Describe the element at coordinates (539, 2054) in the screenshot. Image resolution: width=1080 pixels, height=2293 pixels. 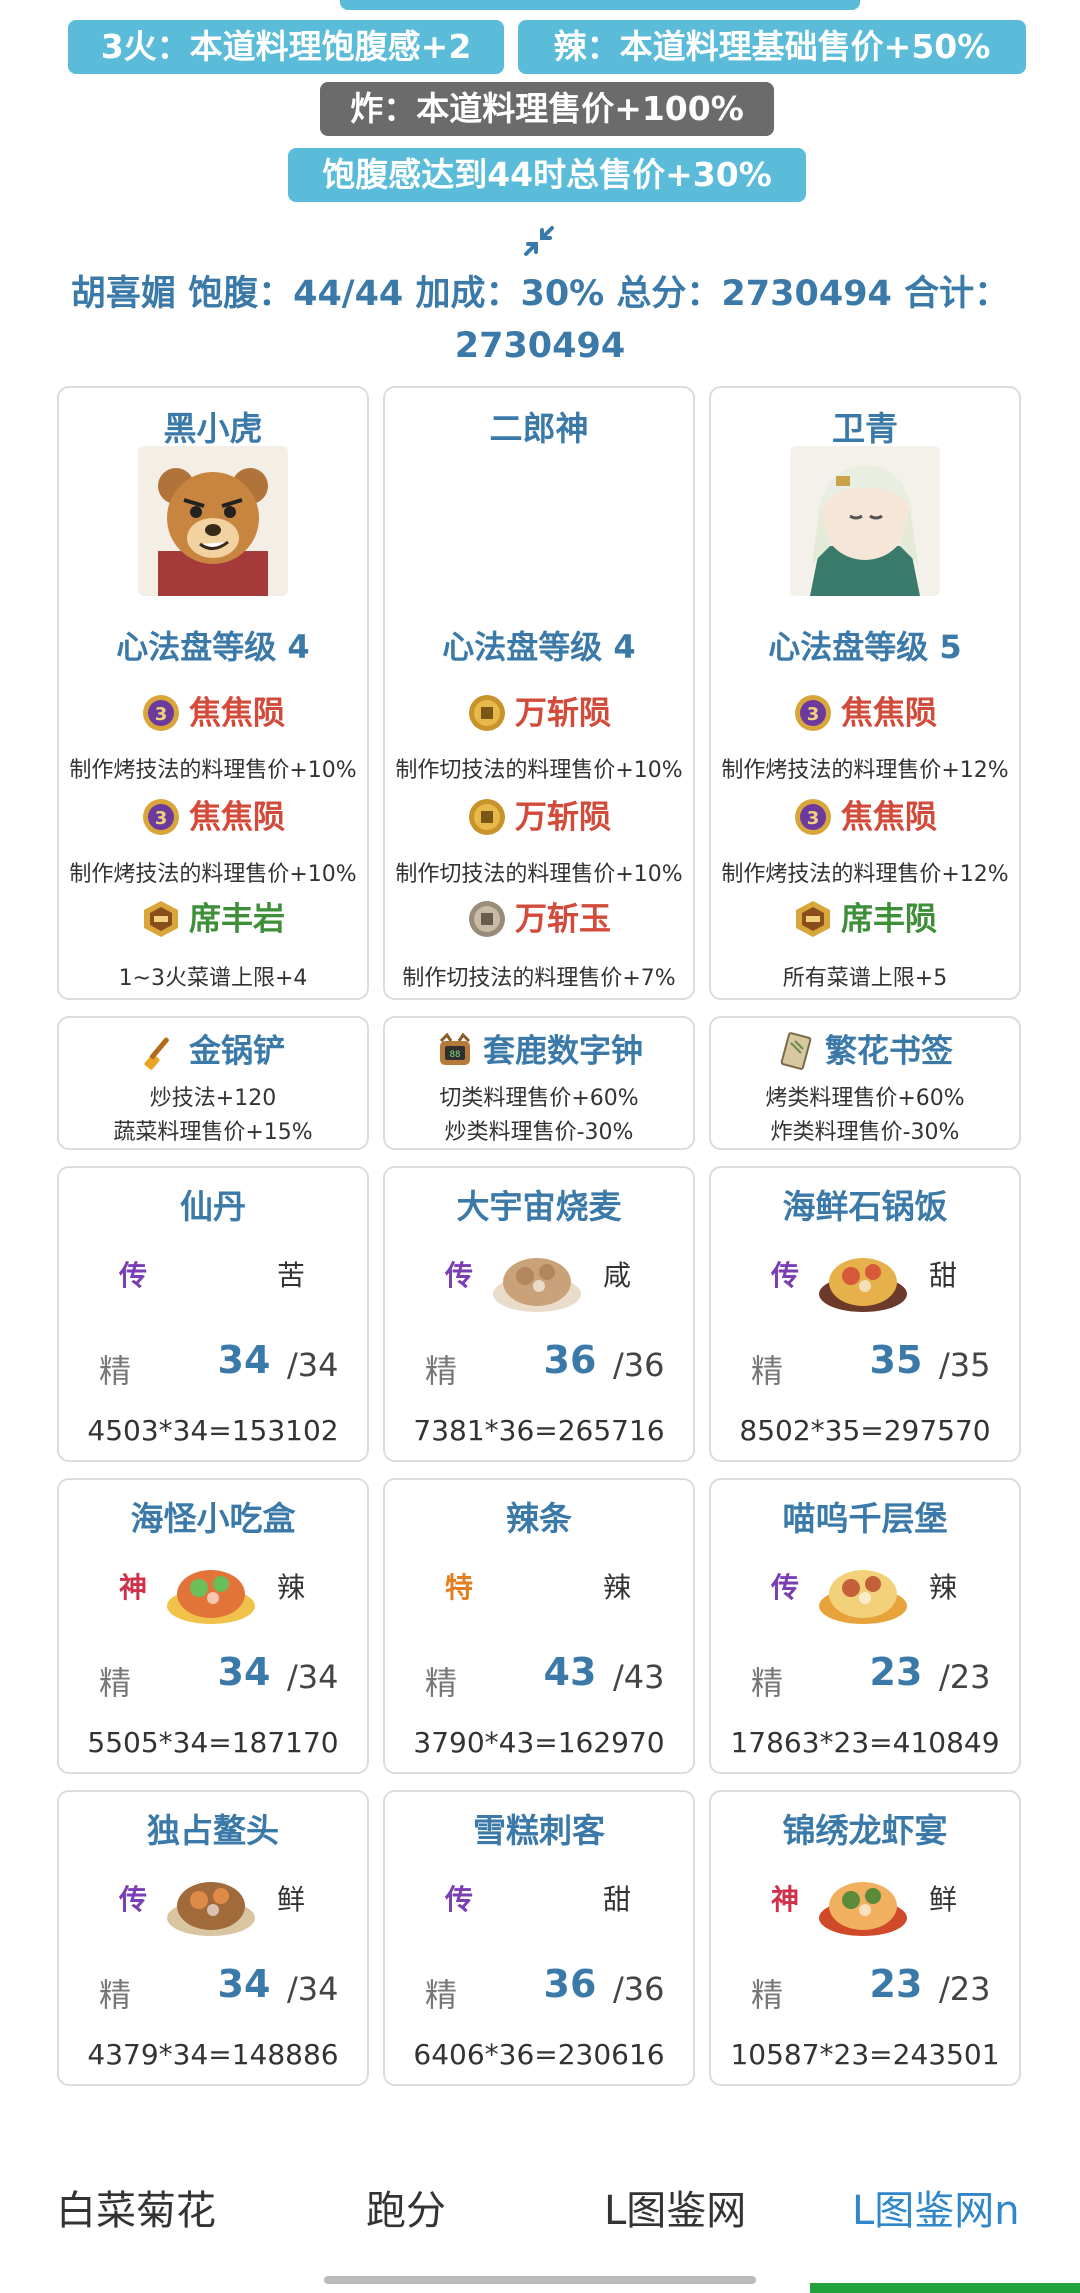
I see `recipe-formula: 6406*36=230616` at that location.